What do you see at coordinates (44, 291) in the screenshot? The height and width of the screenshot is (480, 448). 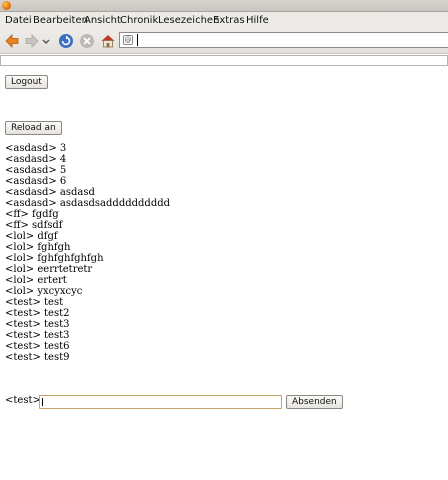 I see `message-line: <lol> yxcyxcyc` at bounding box center [44, 291].